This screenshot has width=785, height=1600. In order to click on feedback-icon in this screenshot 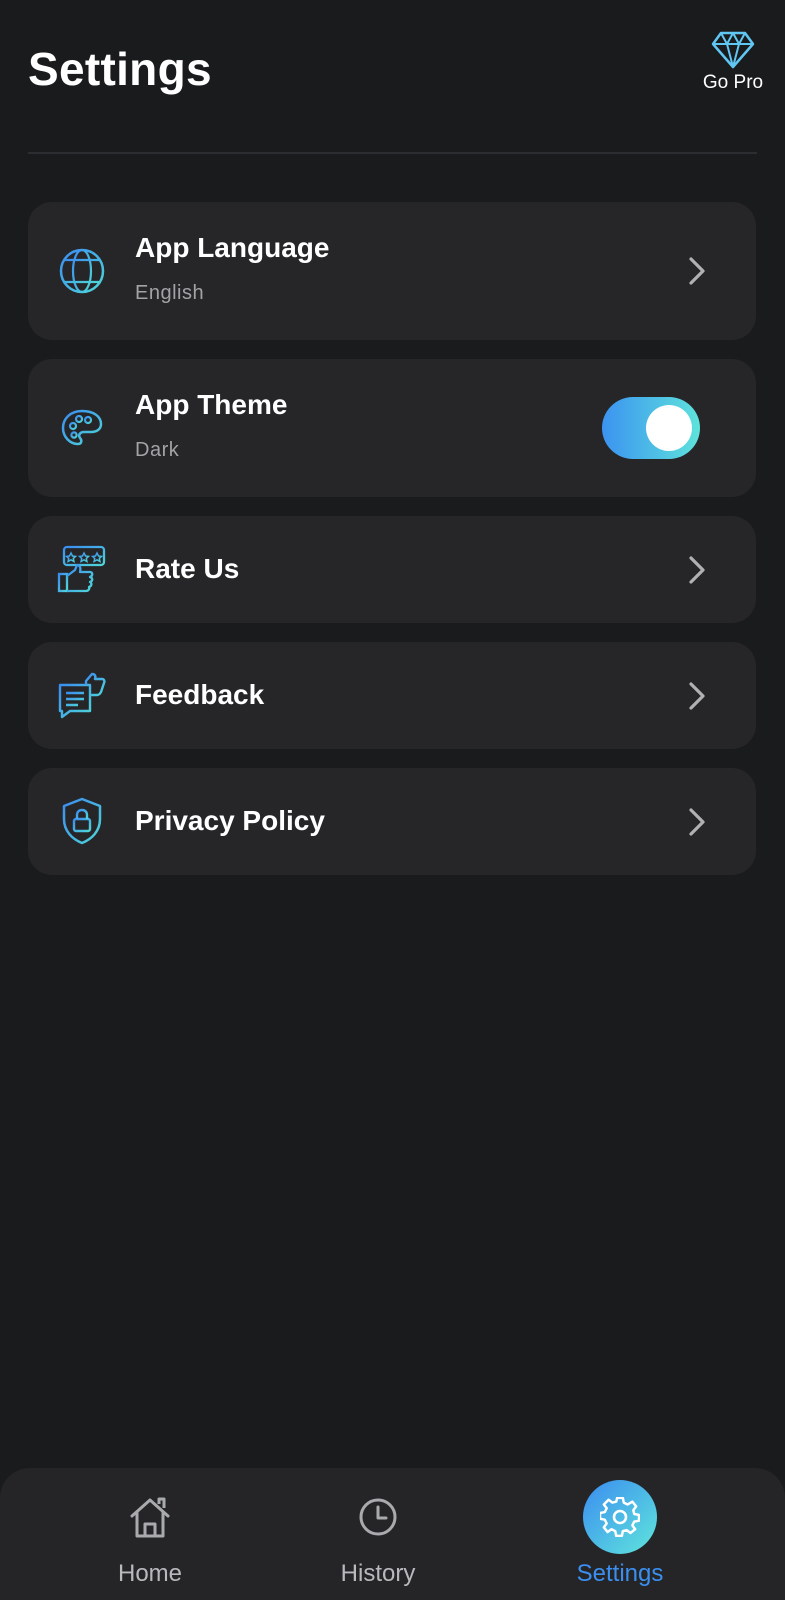, I will do `click(82, 695)`.